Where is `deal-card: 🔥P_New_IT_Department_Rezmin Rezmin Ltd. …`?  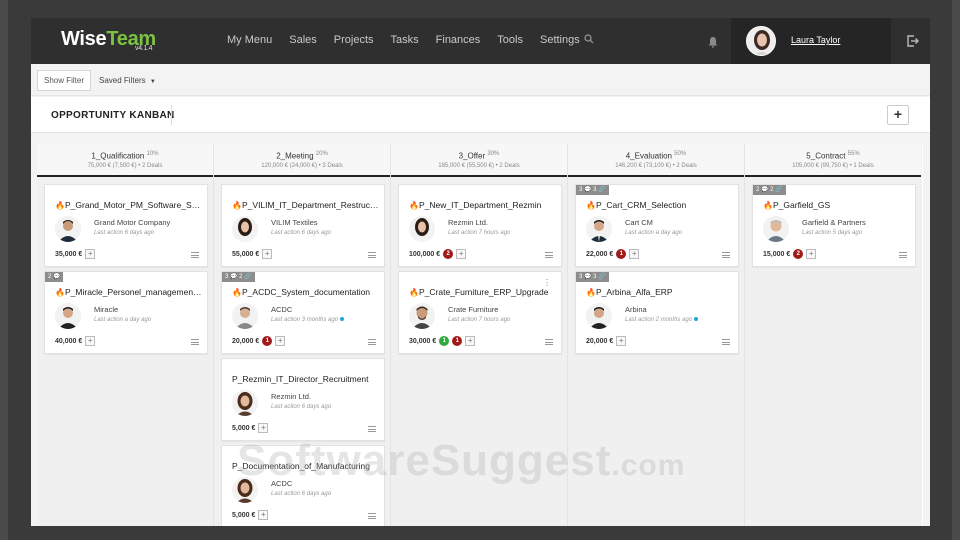
deal-card: 🔥P_New_IT_Department_Rezmin Rezmin Ltd. … is located at coordinates (480, 225).